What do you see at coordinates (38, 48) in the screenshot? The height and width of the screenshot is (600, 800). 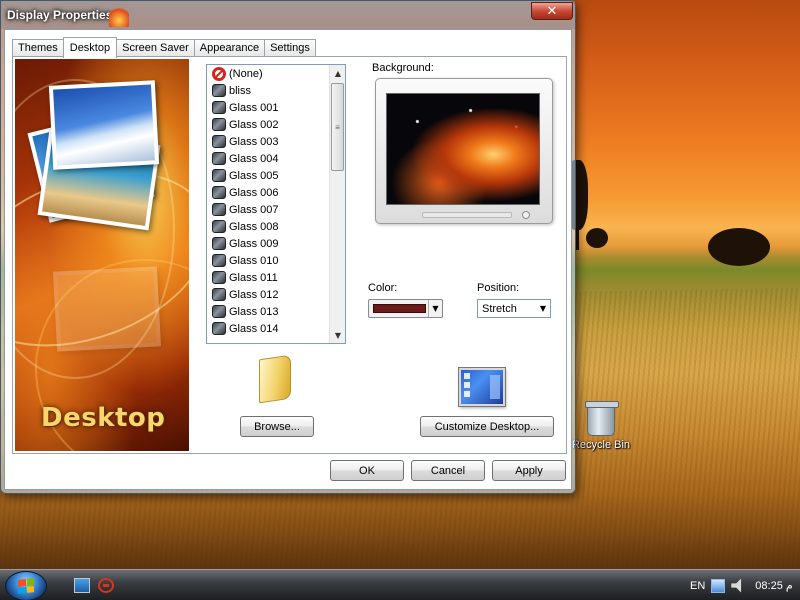 I see `tab-themes: Themes` at bounding box center [38, 48].